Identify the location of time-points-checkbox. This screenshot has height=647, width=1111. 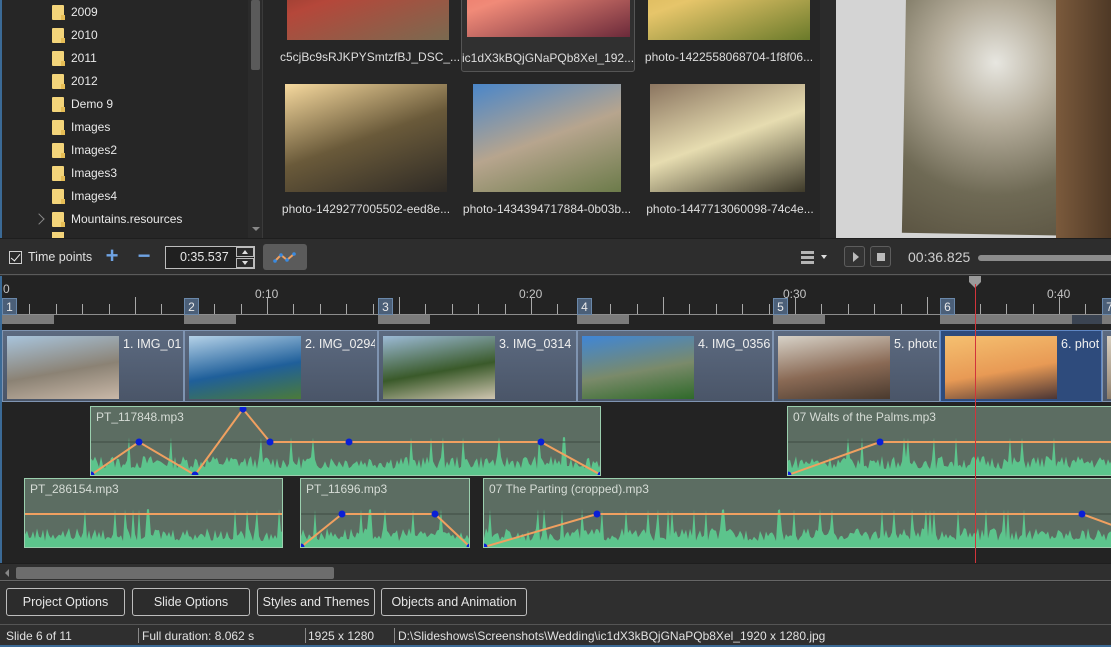
(15, 257).